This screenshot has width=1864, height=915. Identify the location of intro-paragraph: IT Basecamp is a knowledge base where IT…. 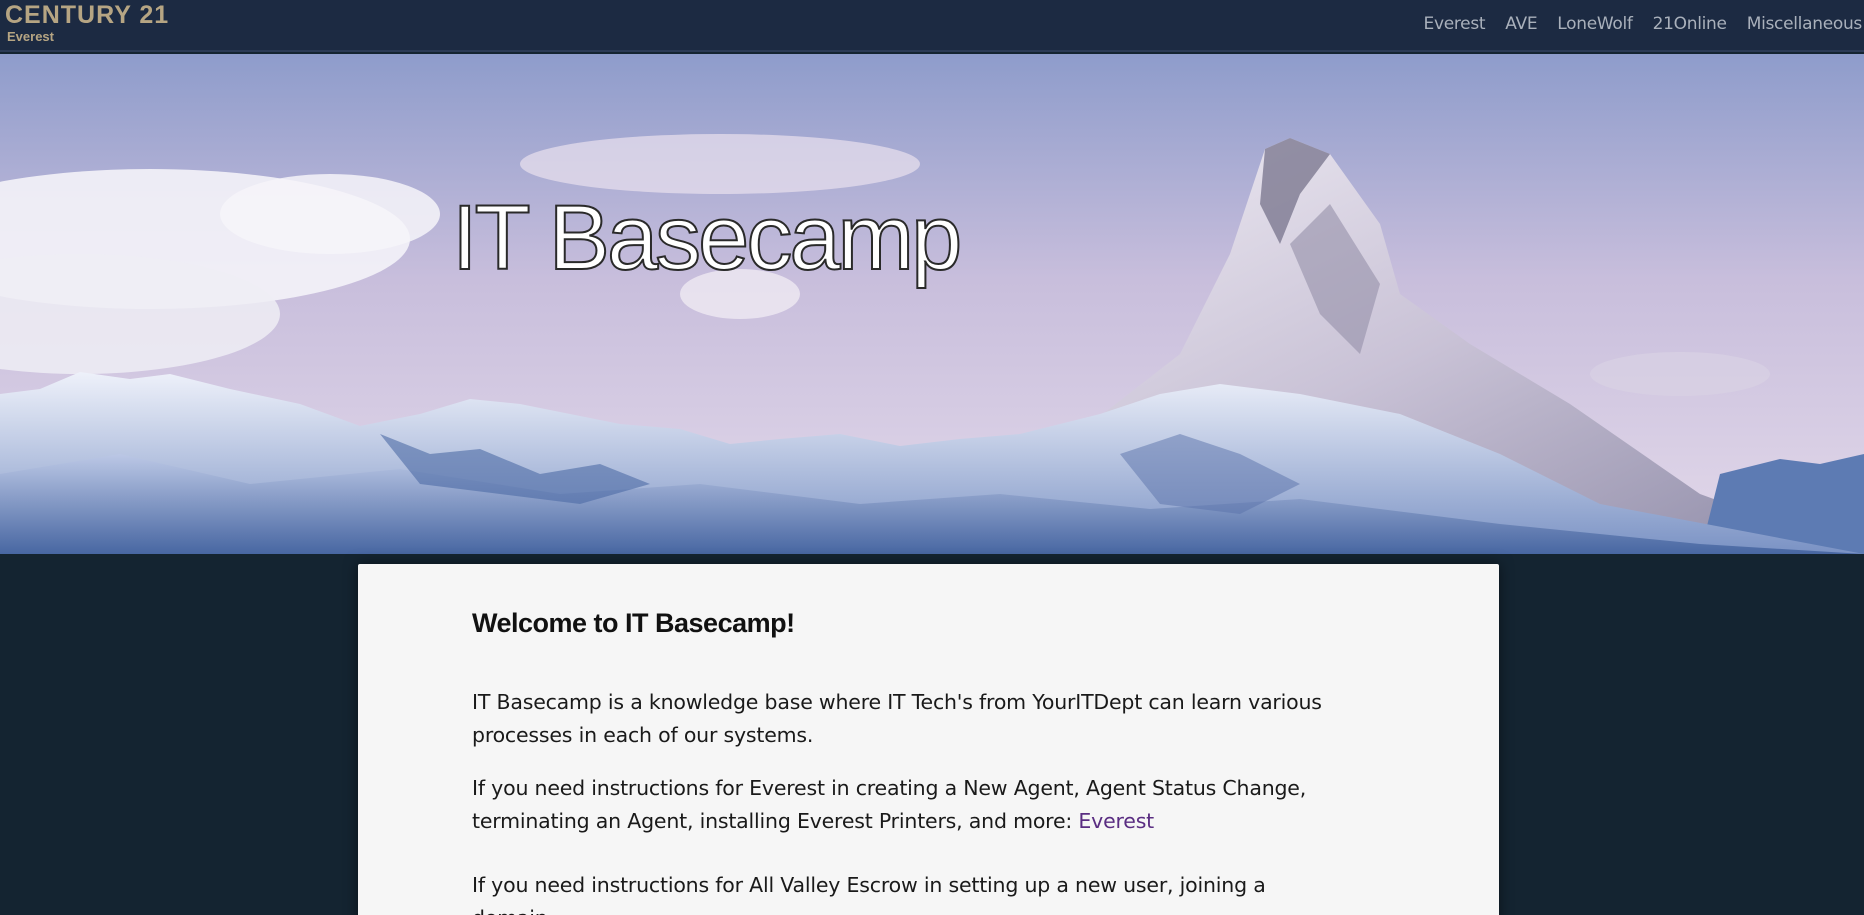
(897, 718).